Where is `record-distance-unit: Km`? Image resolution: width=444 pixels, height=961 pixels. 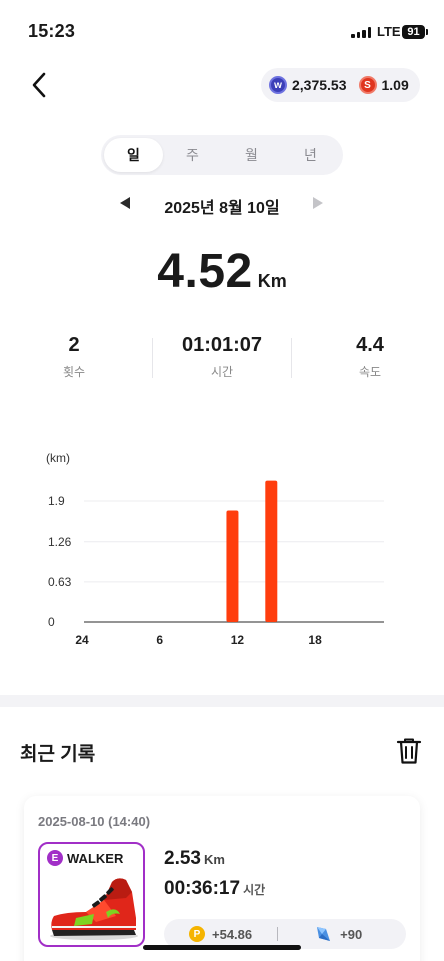
record-distance-unit: Km is located at coordinates (214, 859).